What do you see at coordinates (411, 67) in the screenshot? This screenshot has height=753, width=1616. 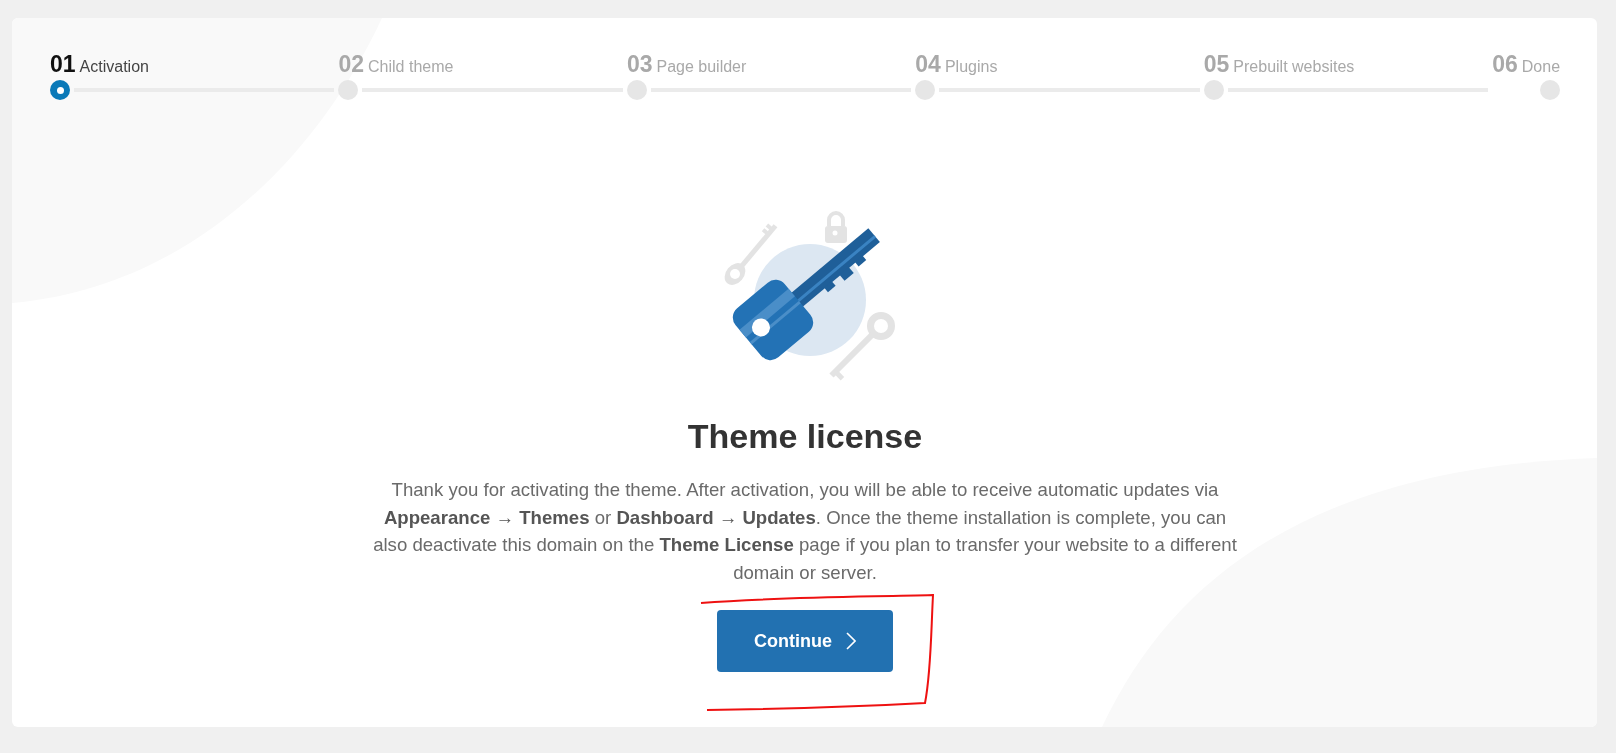 I see `step-label: Child theme` at bounding box center [411, 67].